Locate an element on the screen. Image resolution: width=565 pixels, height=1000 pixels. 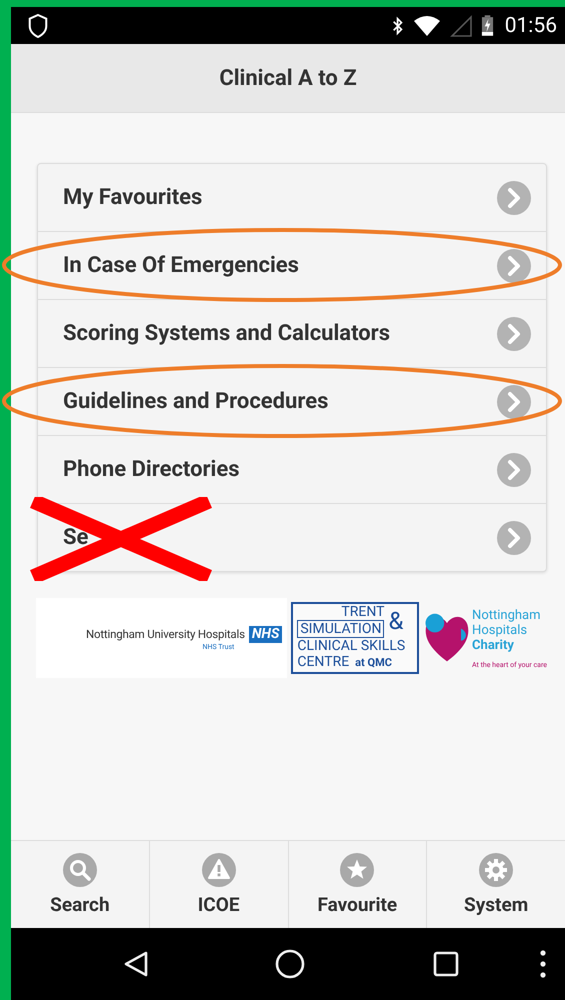
logo-text: Nottingham University Hospitals is located at coordinates (165, 634).